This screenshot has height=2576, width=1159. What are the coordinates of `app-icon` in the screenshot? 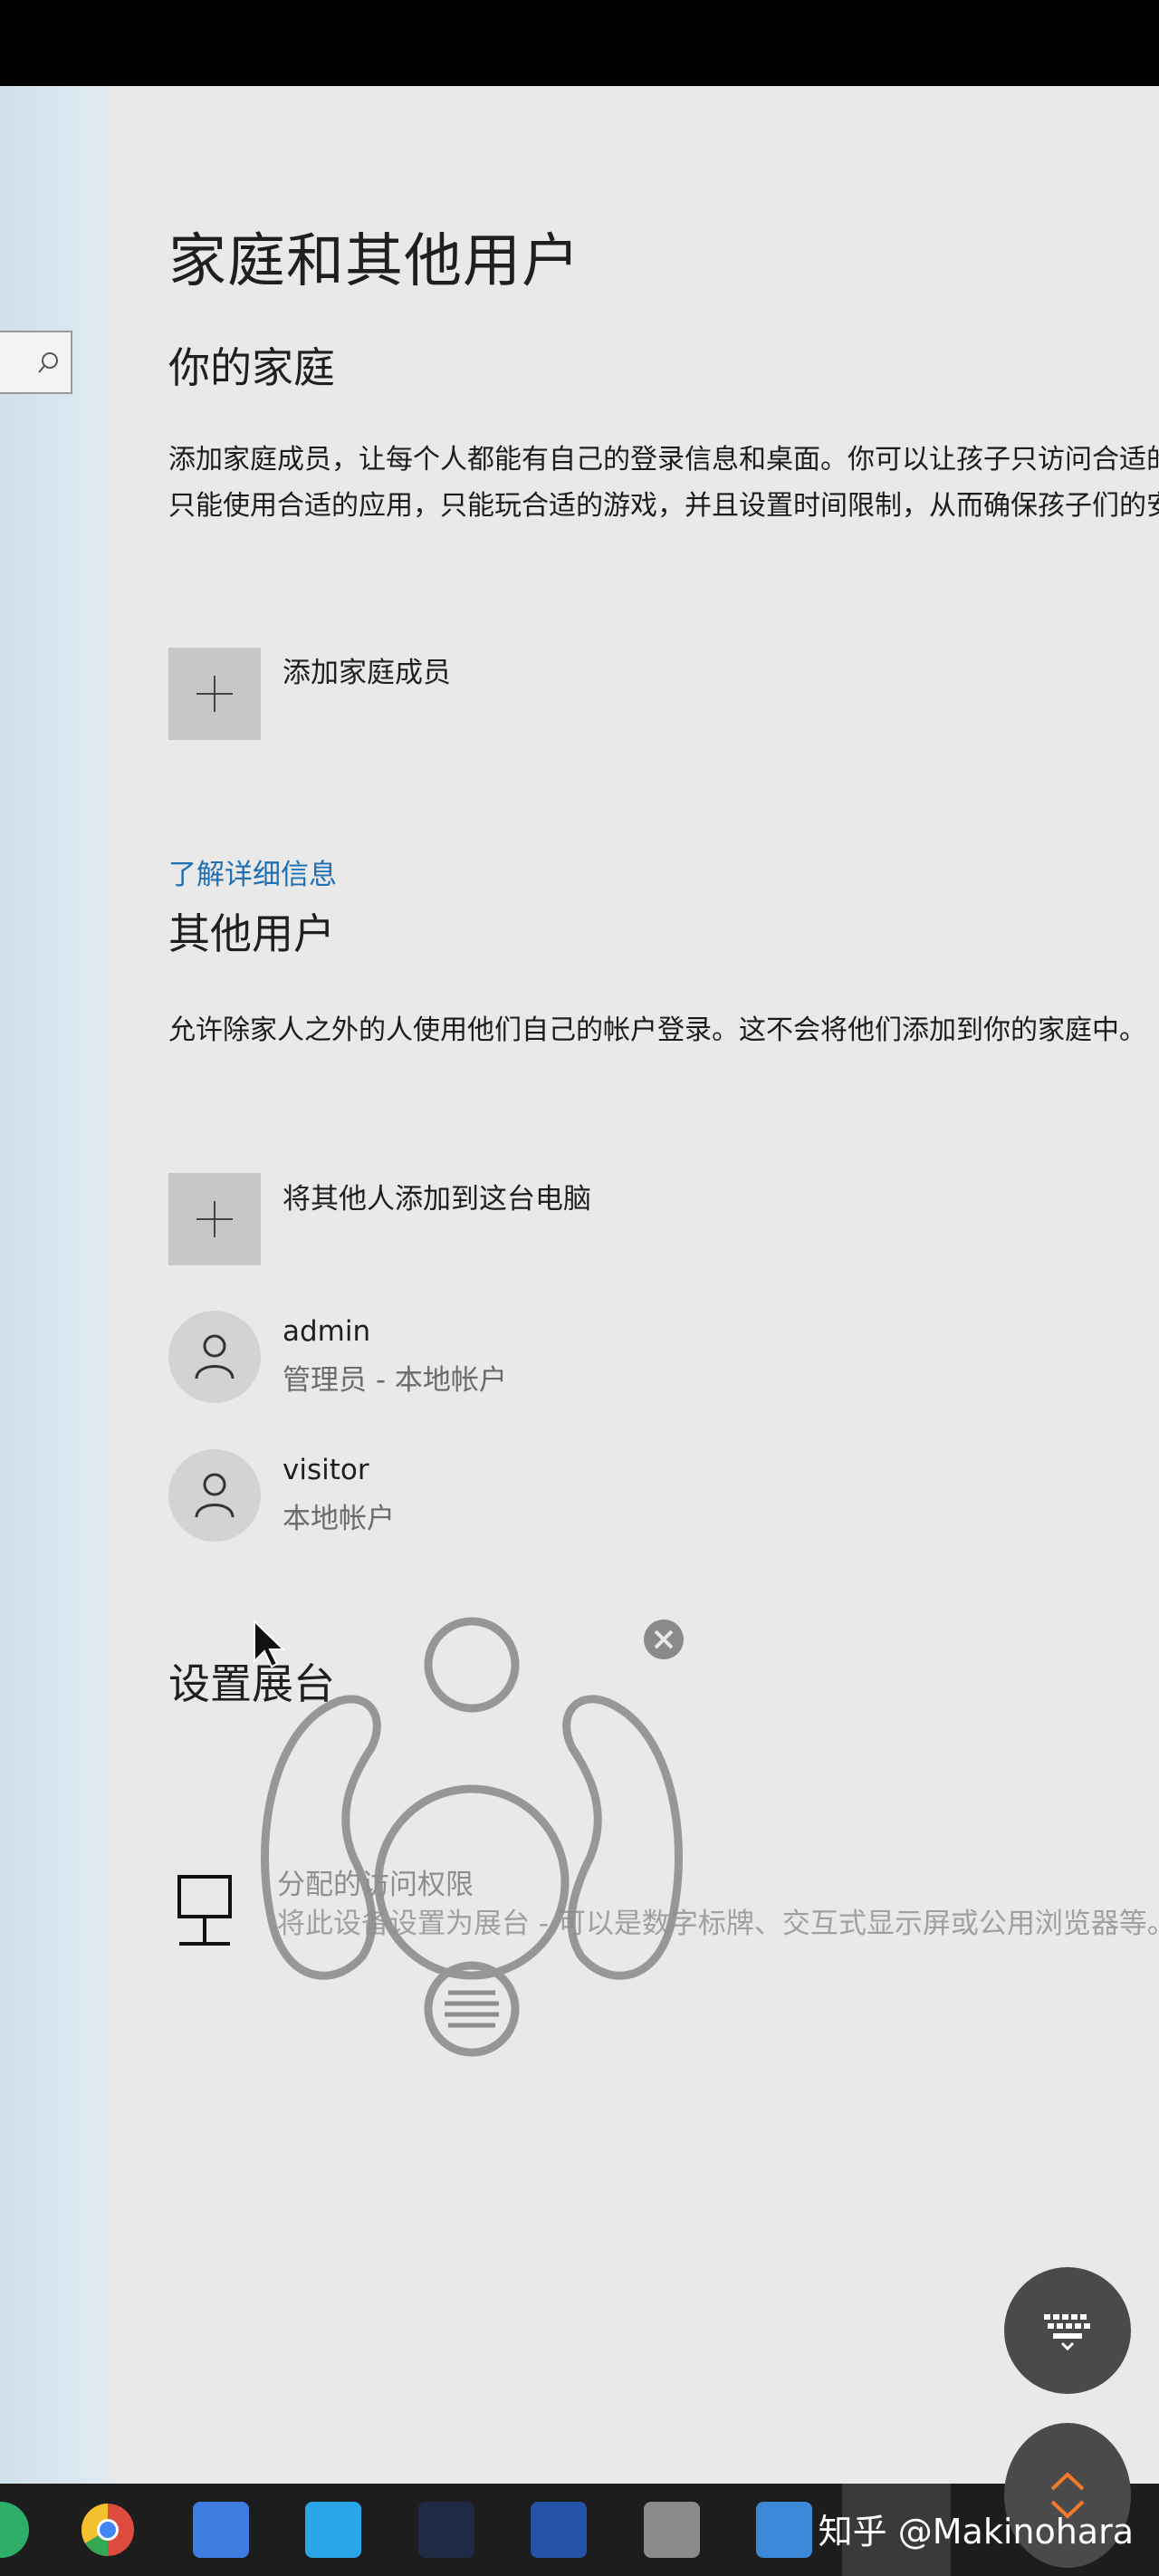 It's located at (446, 2530).